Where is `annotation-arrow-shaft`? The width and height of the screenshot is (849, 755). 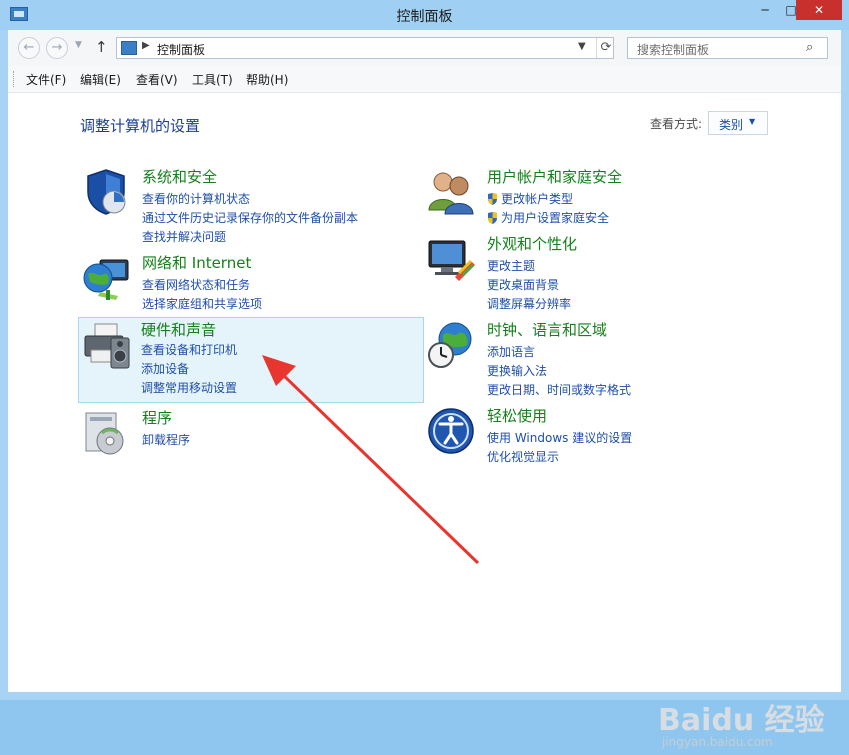
annotation-arrow-shaft is located at coordinates (379, 467).